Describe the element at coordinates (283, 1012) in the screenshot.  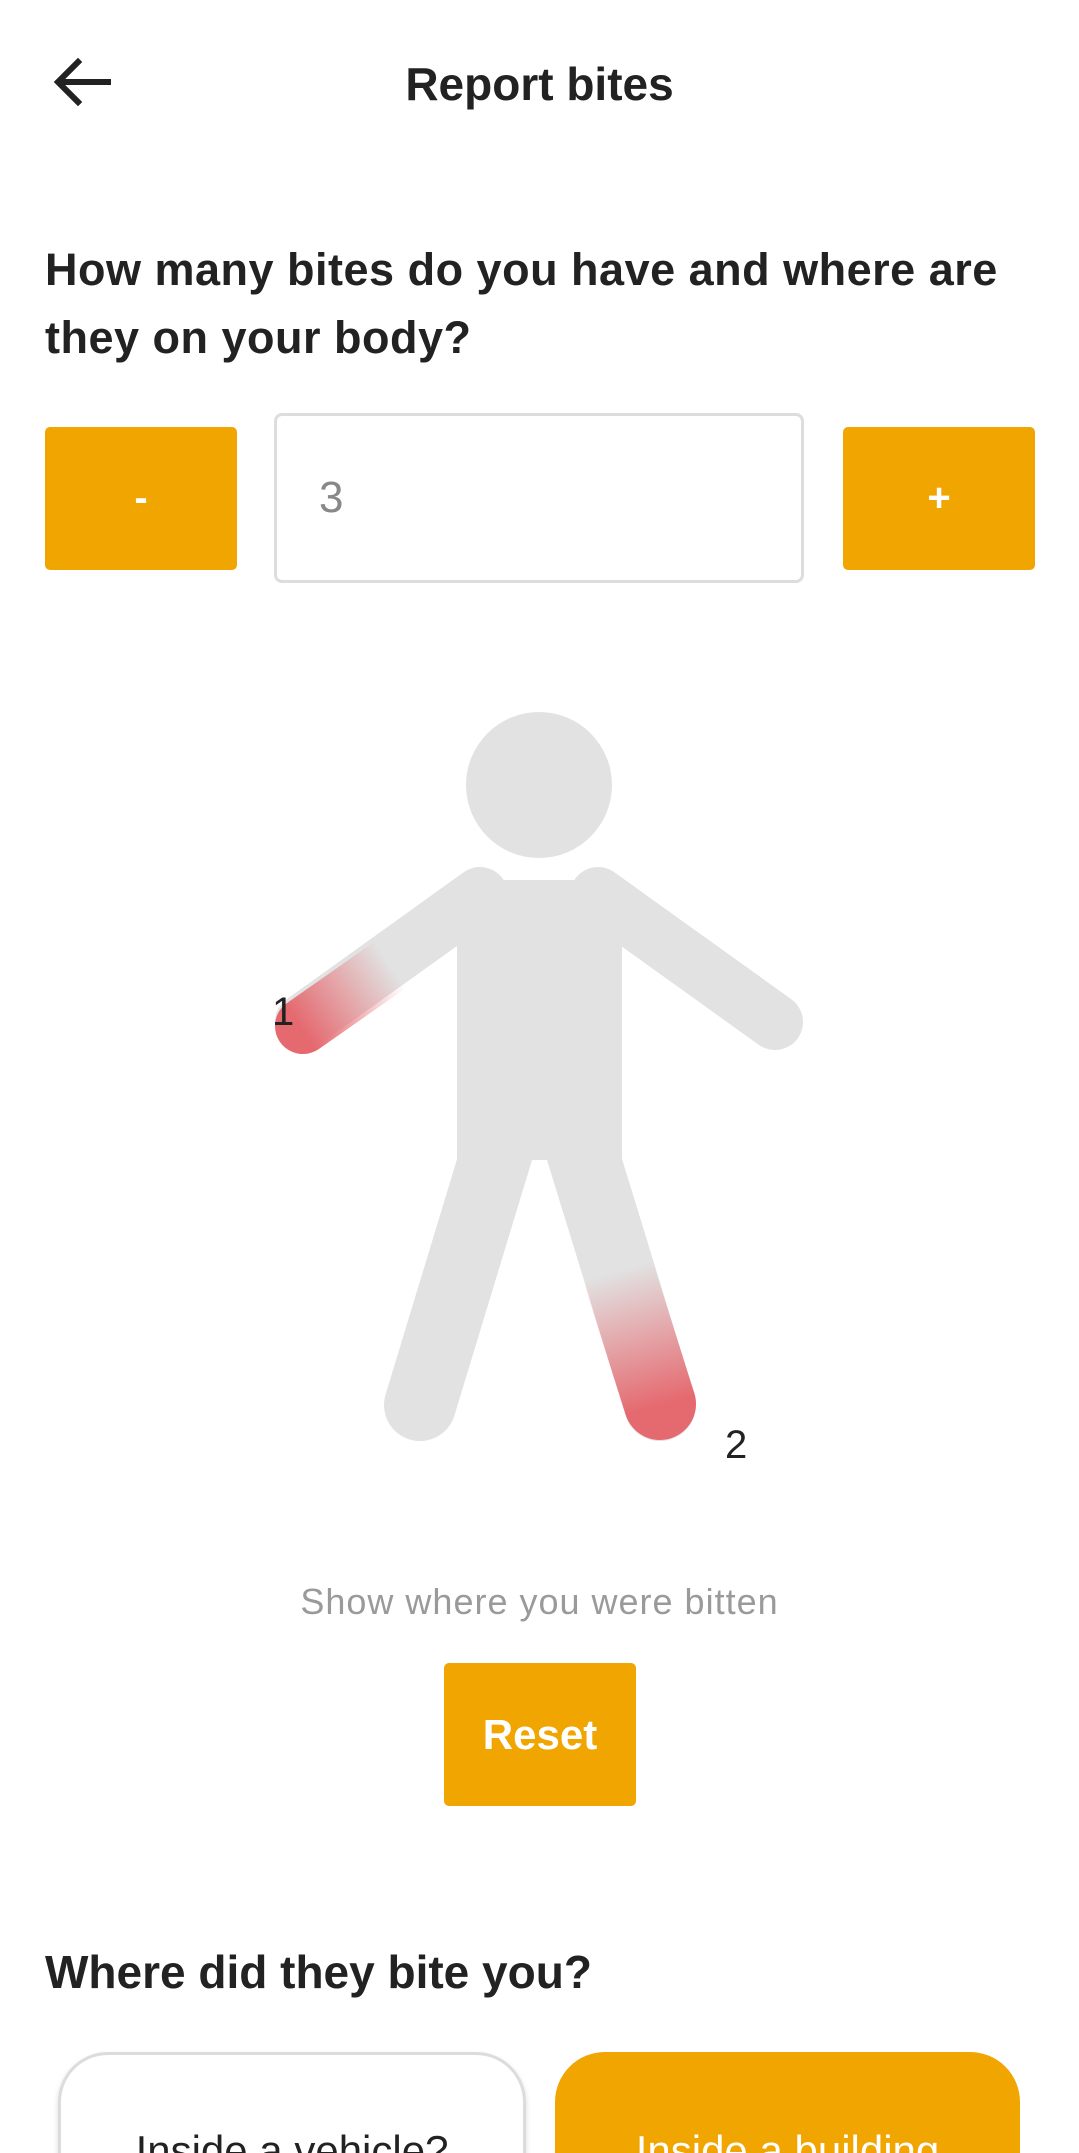
I see `bite-marker-1: 1` at that location.